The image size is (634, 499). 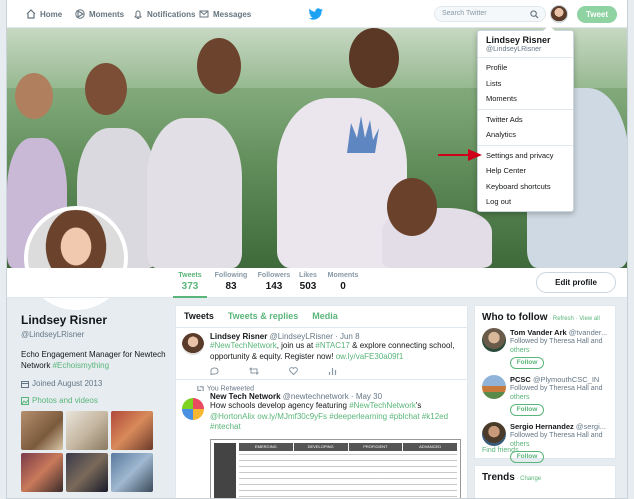 What do you see at coordinates (525, 187) in the screenshot?
I see `menu-item-keyboard-shortcuts: Keyboard shortcuts` at bounding box center [525, 187].